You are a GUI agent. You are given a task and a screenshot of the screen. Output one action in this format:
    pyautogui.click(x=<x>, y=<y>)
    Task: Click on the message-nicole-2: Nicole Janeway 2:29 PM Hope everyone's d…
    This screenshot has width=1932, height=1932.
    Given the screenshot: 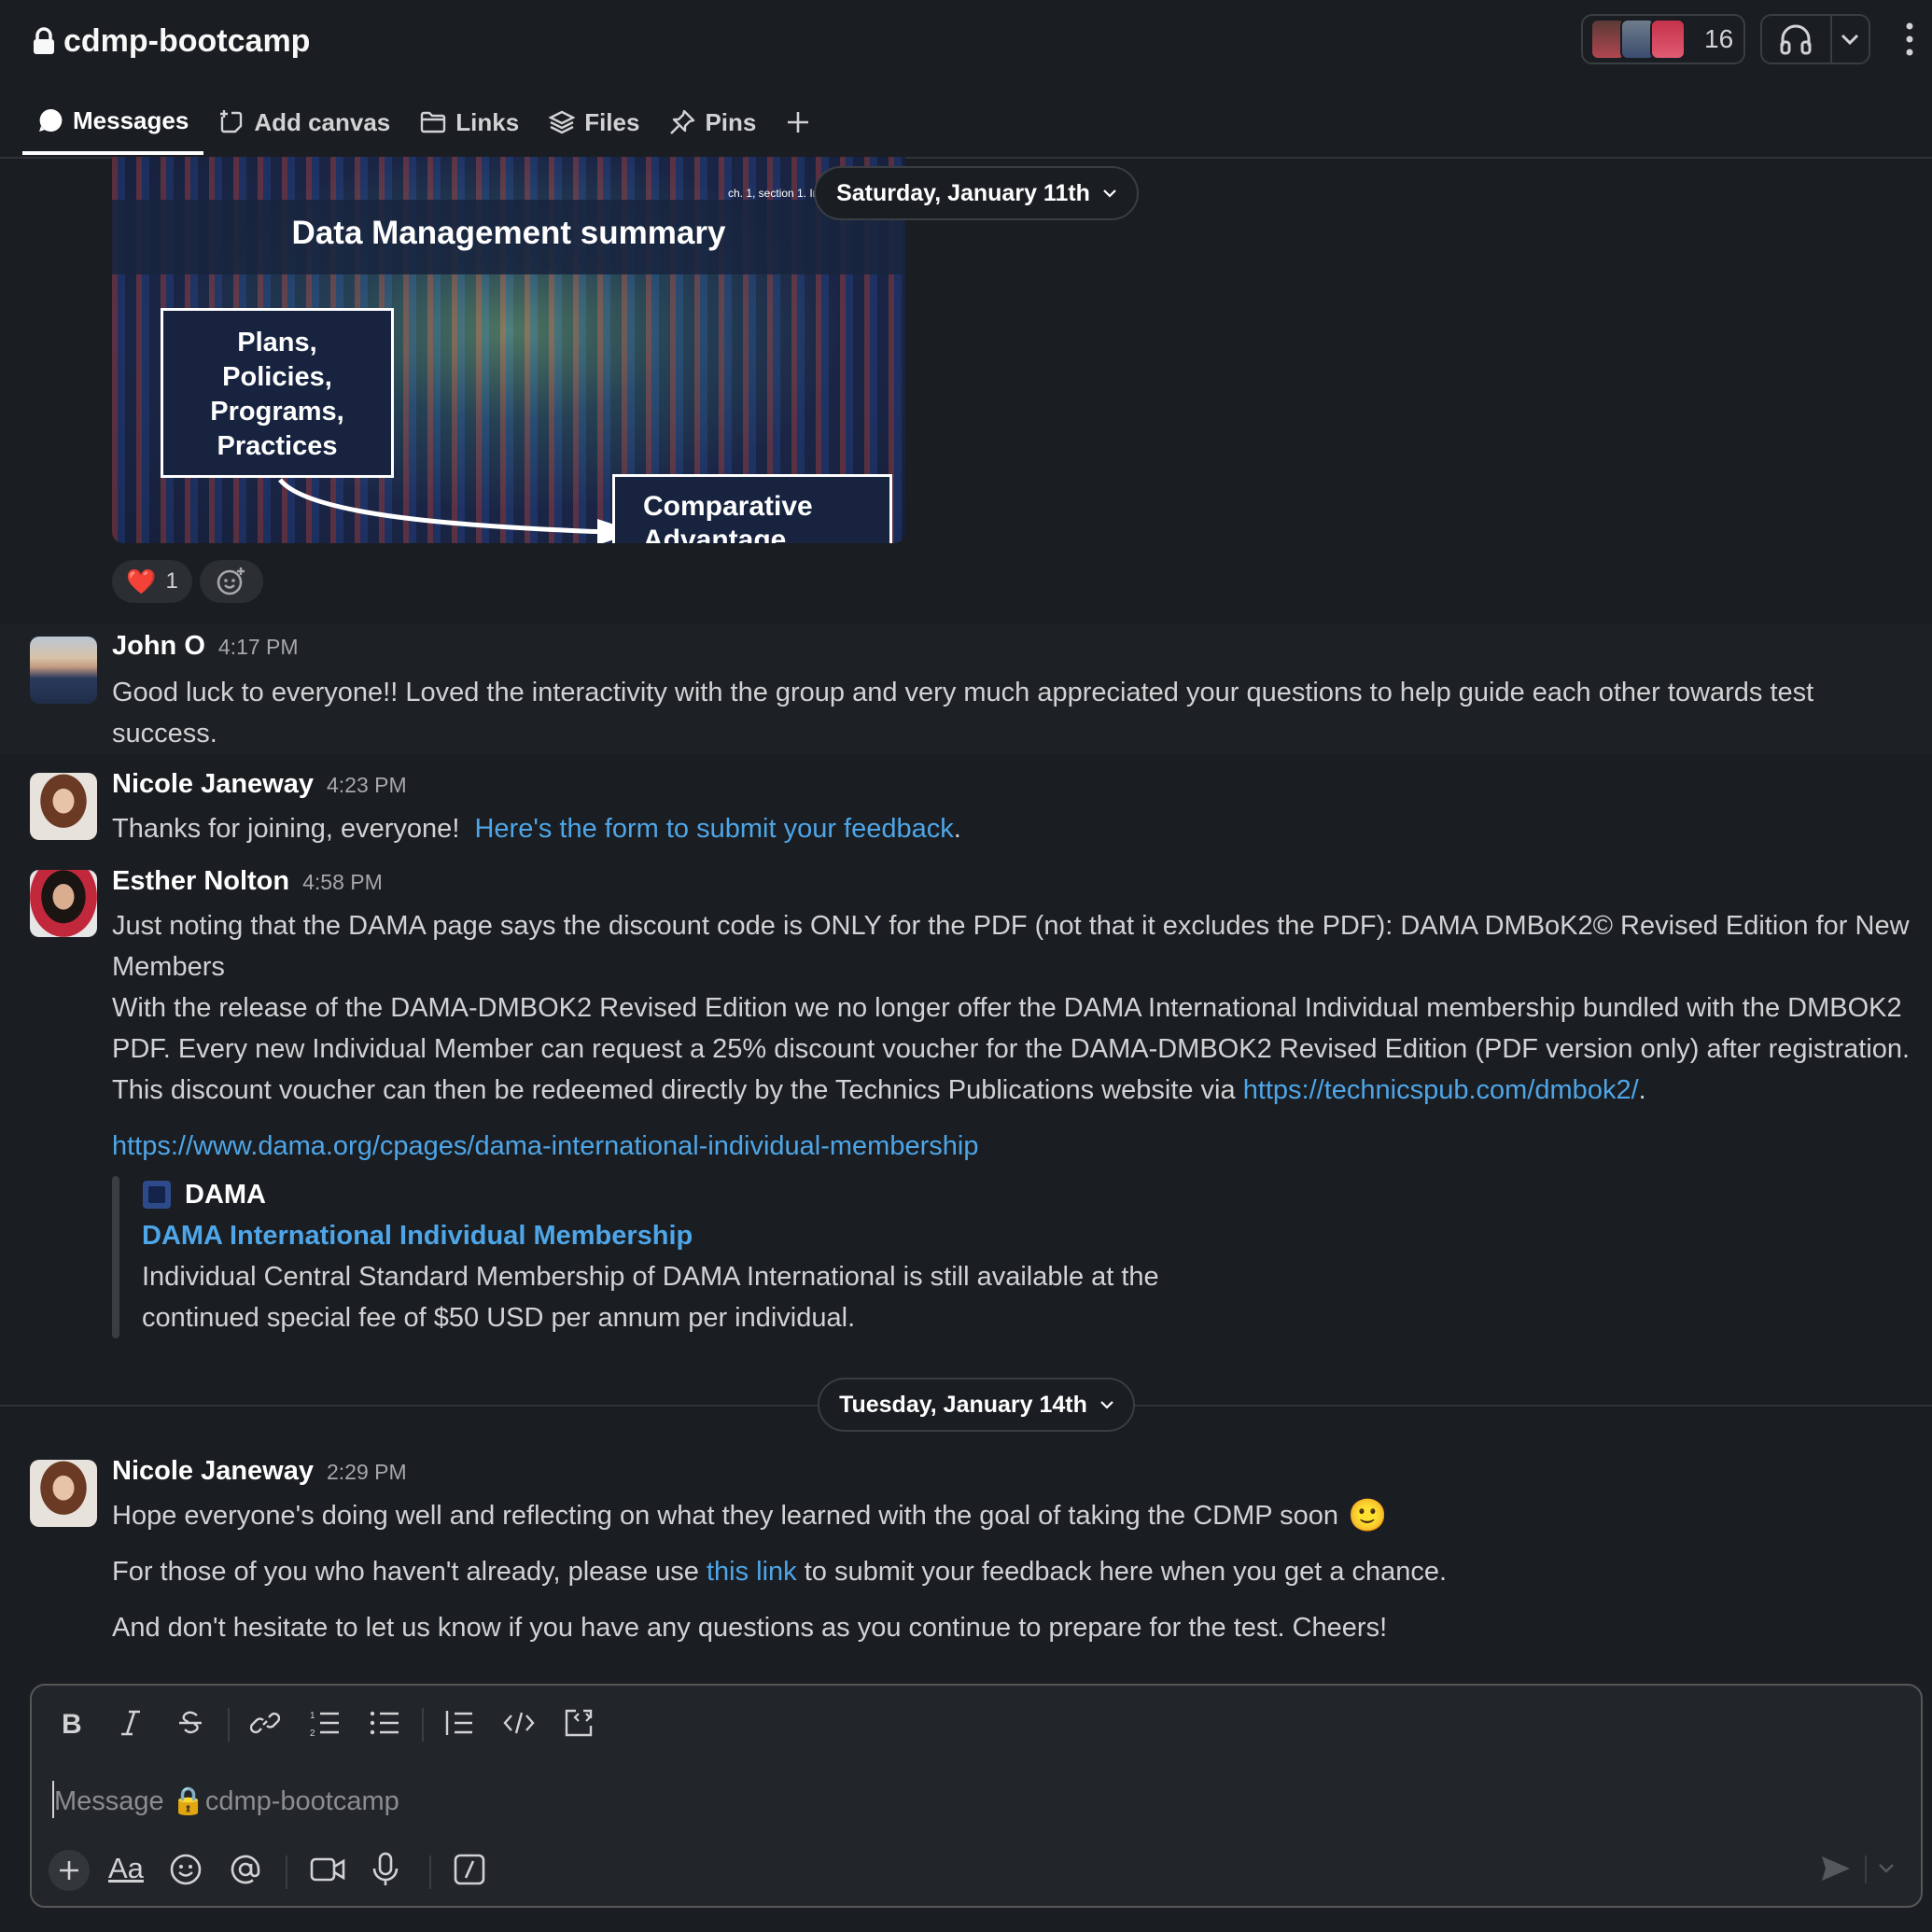 What is the action you would take?
    pyautogui.click(x=966, y=1553)
    